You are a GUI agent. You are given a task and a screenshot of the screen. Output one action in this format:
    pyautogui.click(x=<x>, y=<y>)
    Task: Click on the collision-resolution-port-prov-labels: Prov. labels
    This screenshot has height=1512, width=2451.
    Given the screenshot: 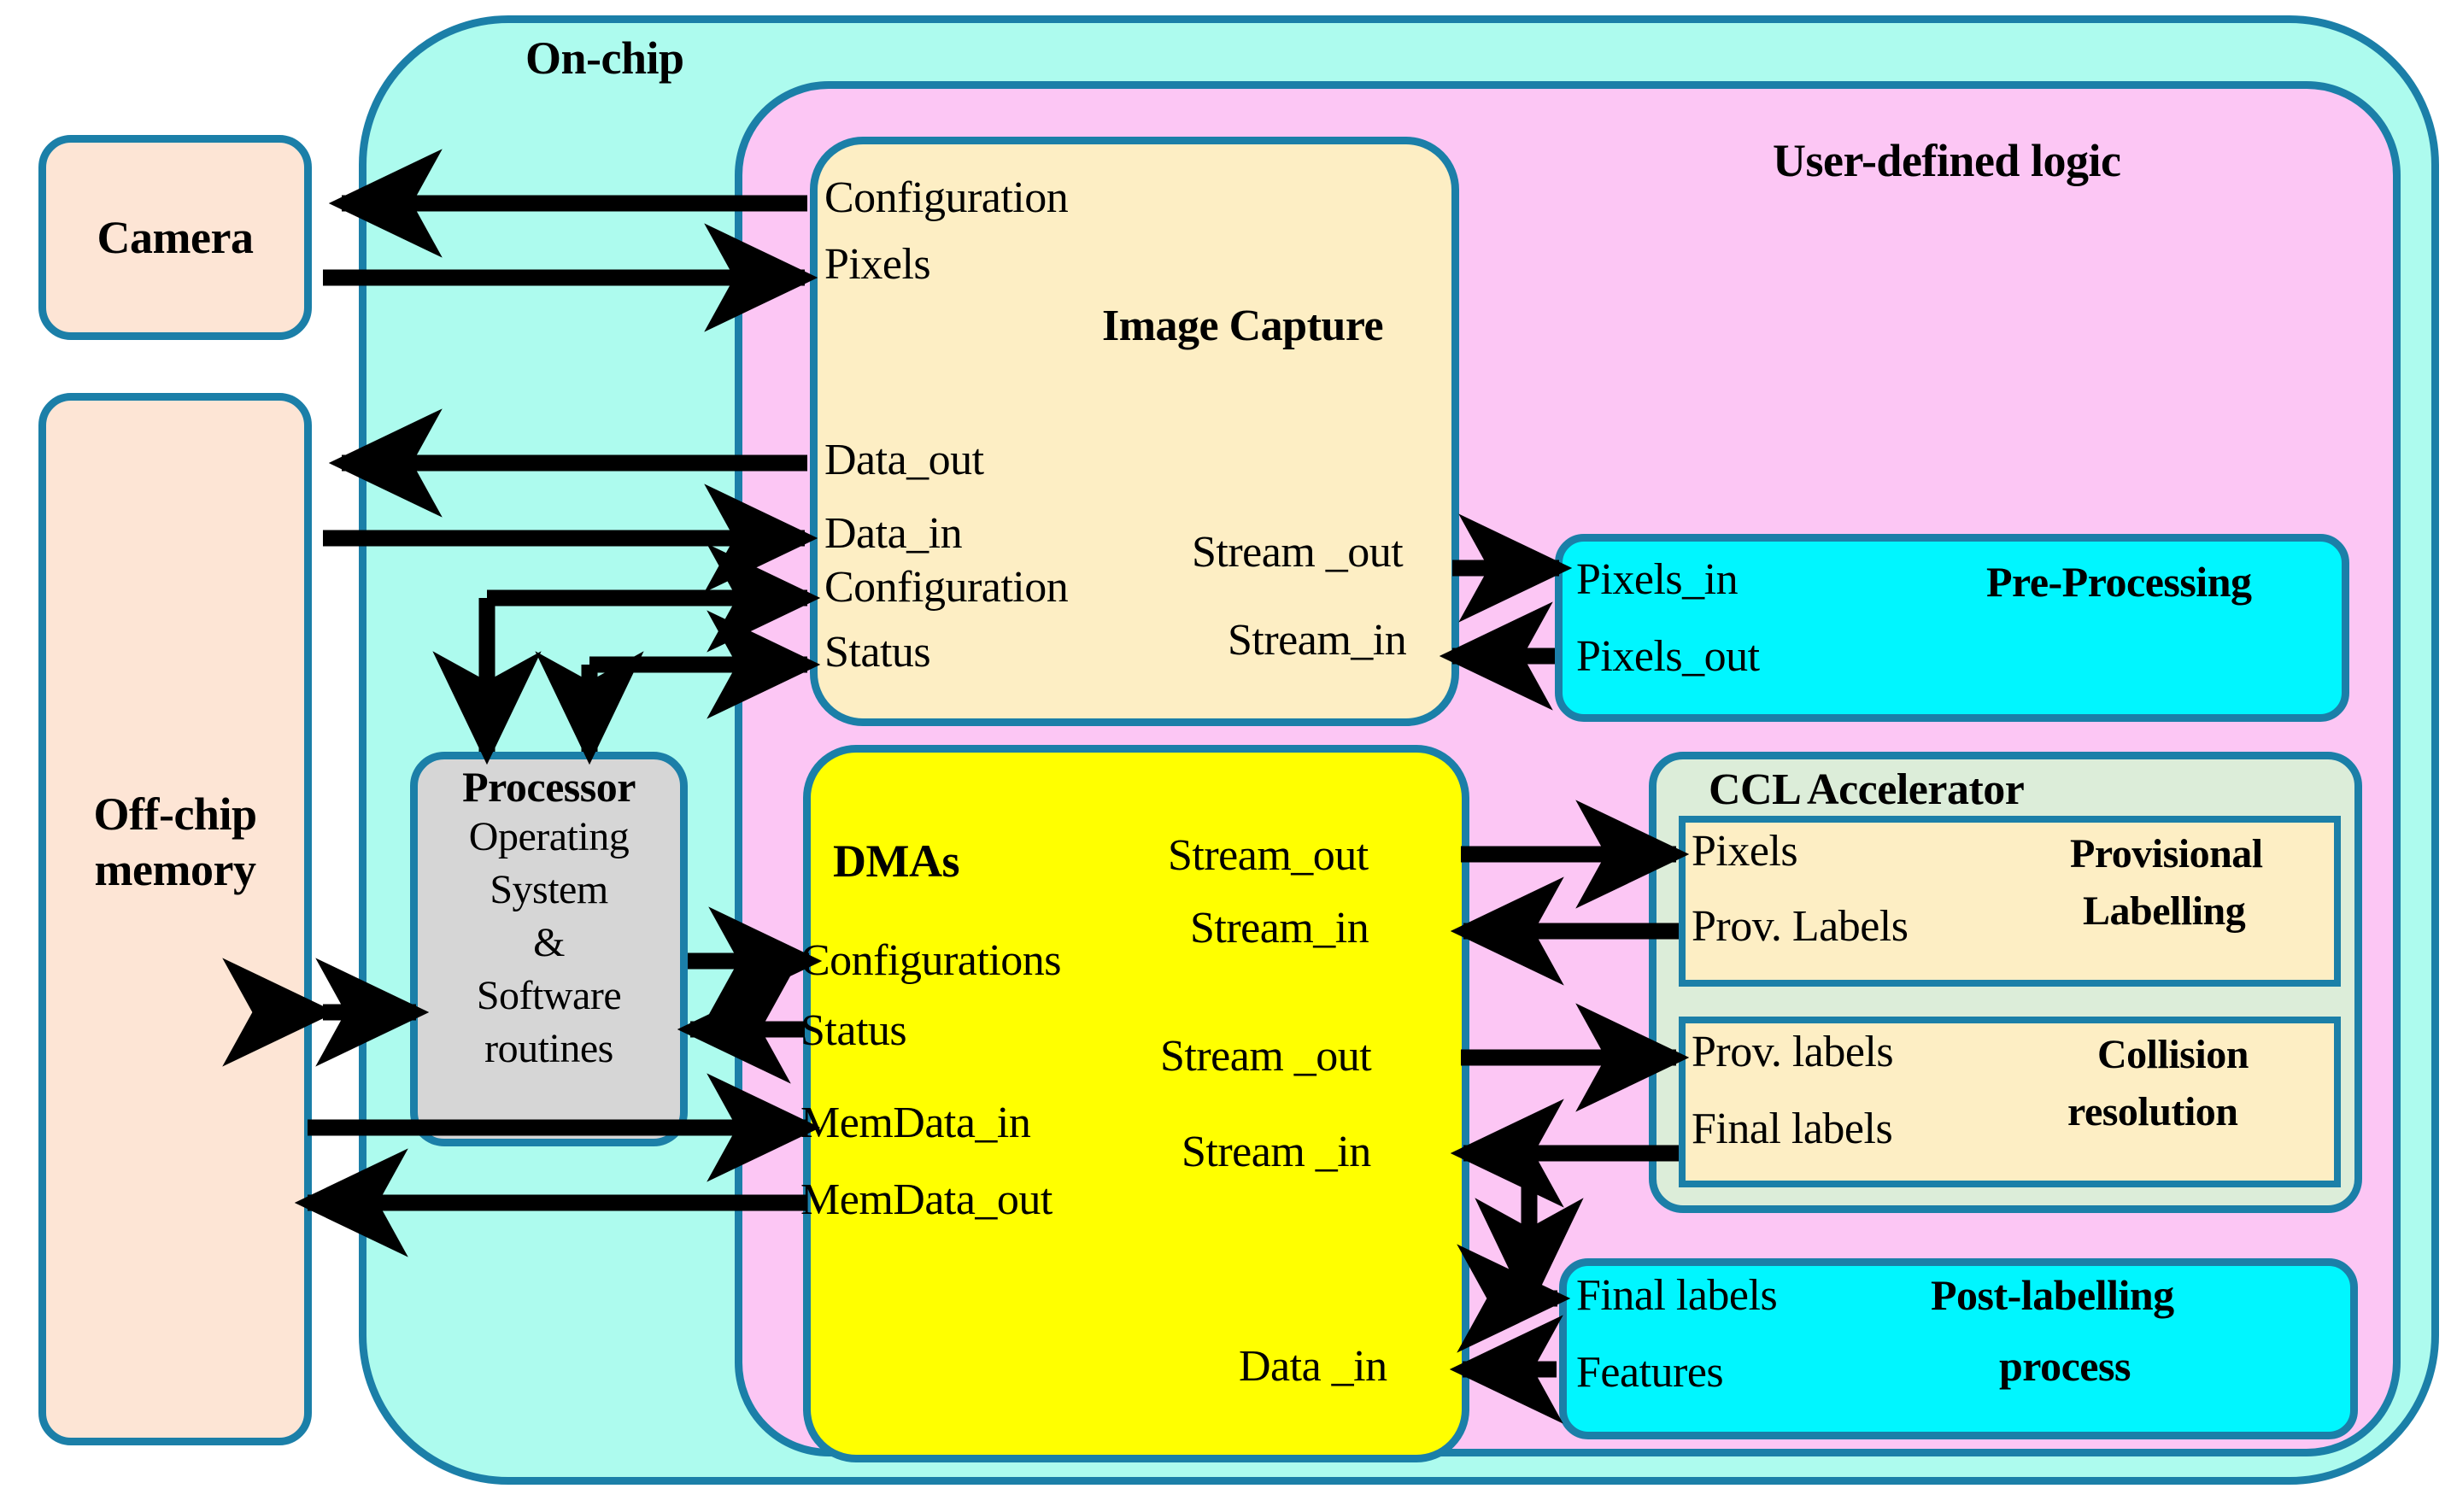 What is the action you would take?
    pyautogui.click(x=1793, y=1052)
    